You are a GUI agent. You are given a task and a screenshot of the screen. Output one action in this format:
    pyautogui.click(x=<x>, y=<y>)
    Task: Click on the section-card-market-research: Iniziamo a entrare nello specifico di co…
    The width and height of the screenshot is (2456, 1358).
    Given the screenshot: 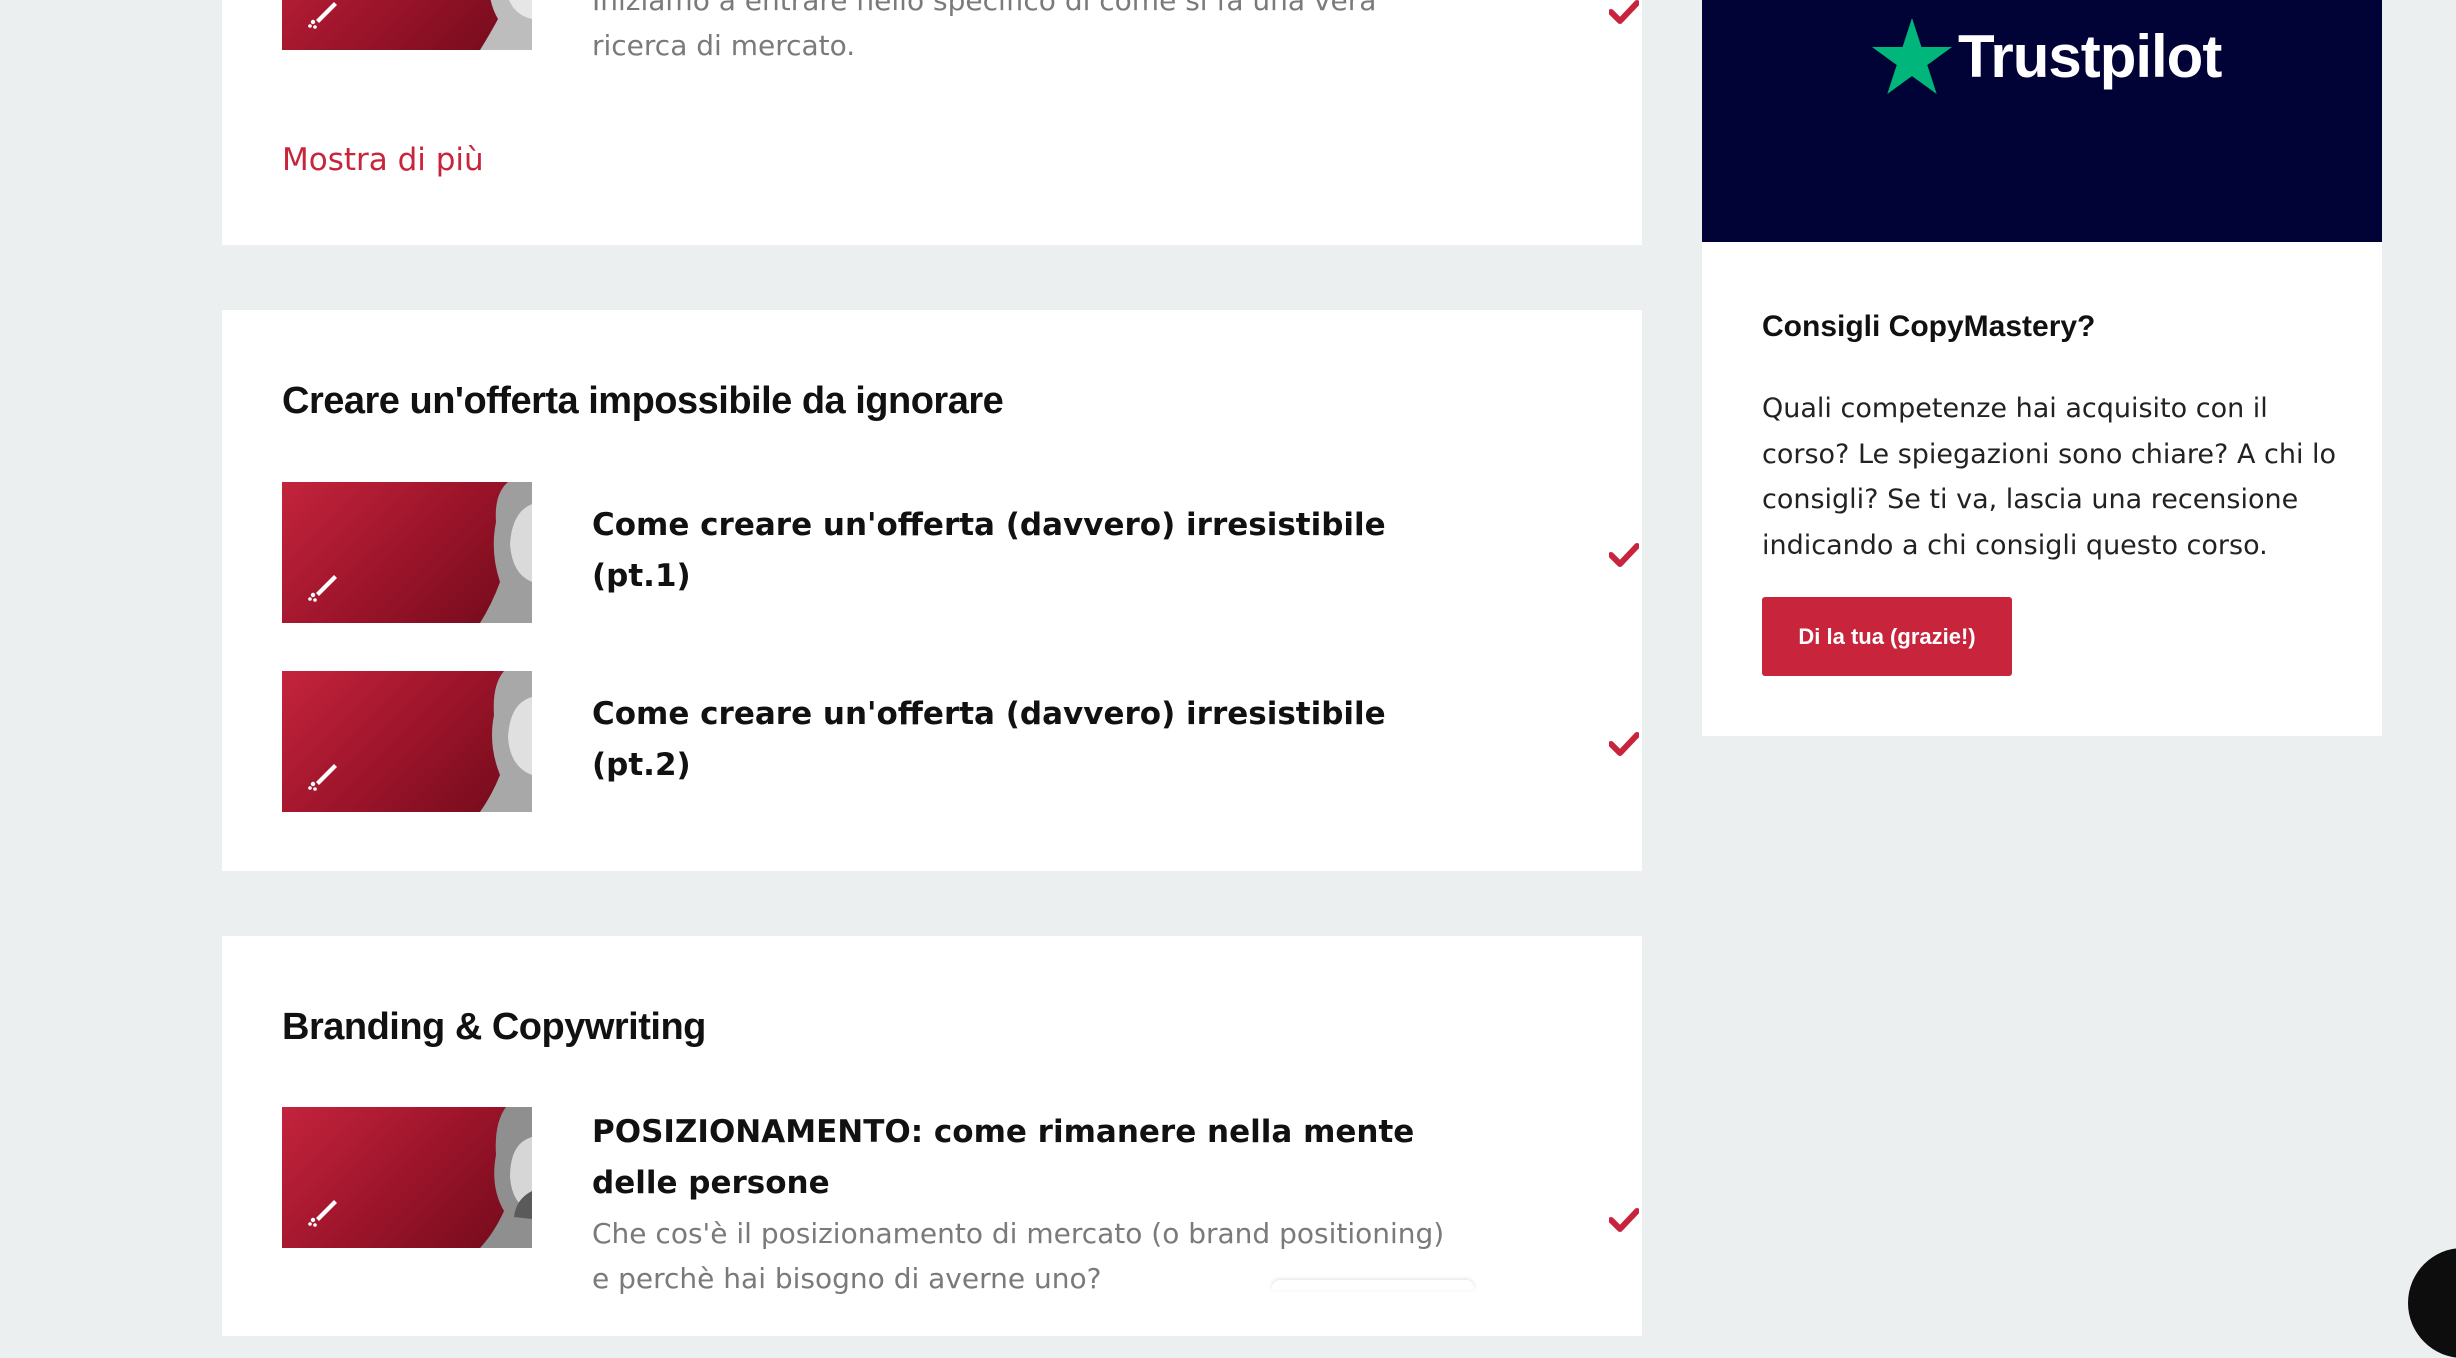 What is the action you would take?
    pyautogui.click(x=932, y=122)
    